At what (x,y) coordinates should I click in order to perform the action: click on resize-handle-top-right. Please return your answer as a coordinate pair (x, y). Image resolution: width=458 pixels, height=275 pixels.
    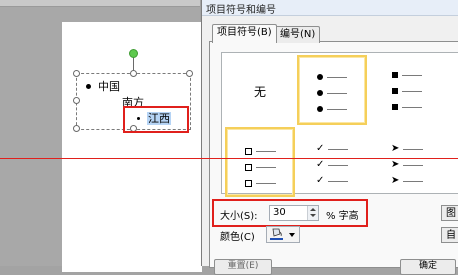
    Looking at the image, I should click on (189, 73).